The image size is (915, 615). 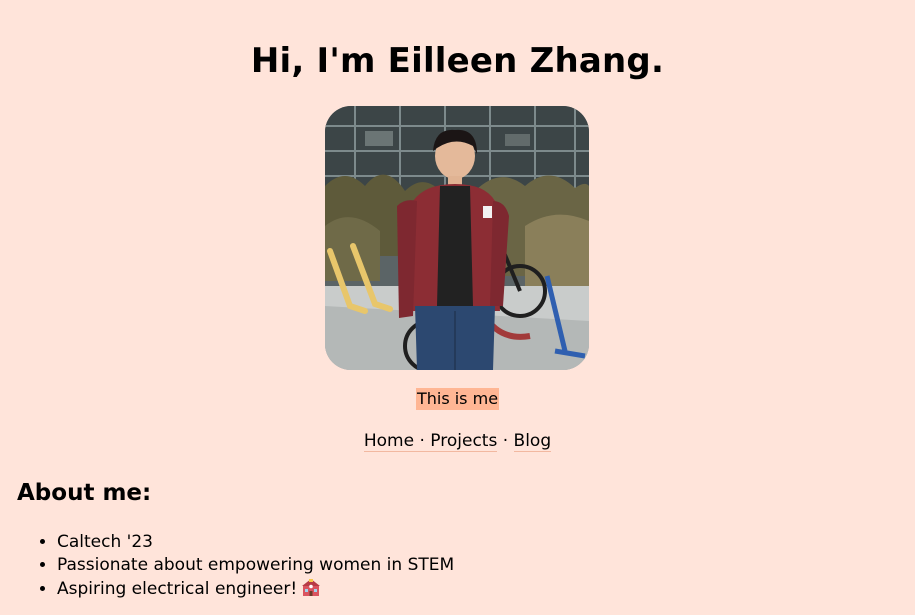 What do you see at coordinates (105, 542) in the screenshot?
I see `about-item-school: Caltech '23` at bounding box center [105, 542].